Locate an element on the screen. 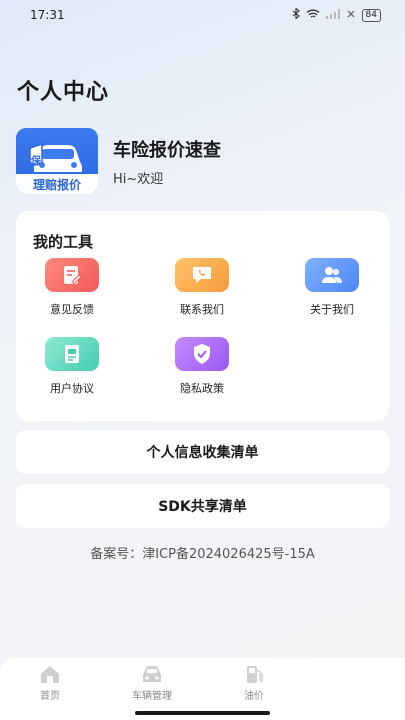 The image size is (405, 720). icp-record: 备案号：津ICP备2024026425号-15A is located at coordinates (202, 554).